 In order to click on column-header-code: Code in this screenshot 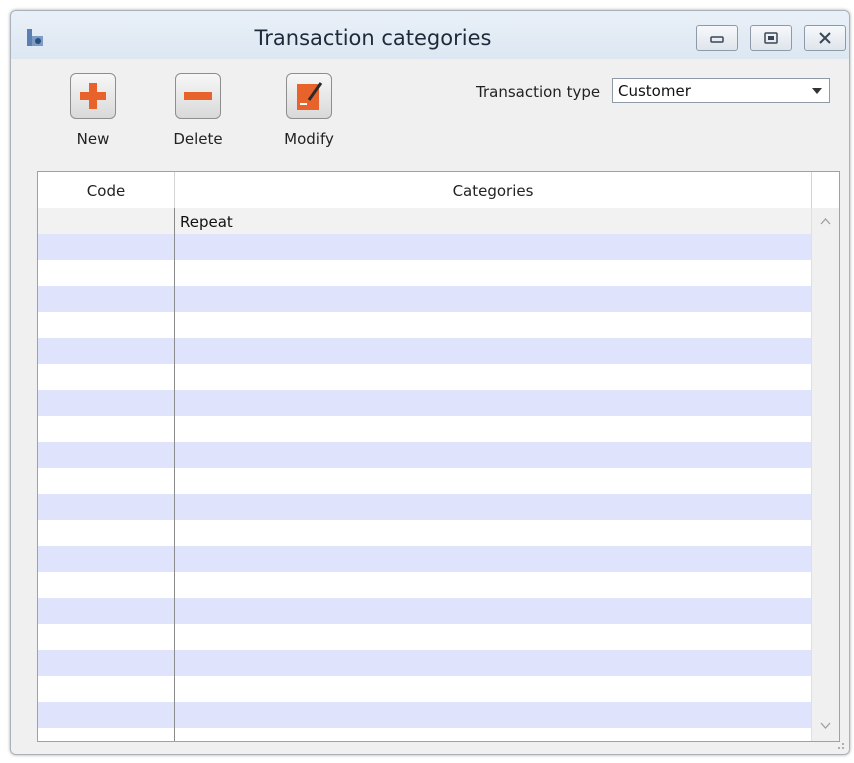, I will do `click(106, 190)`.